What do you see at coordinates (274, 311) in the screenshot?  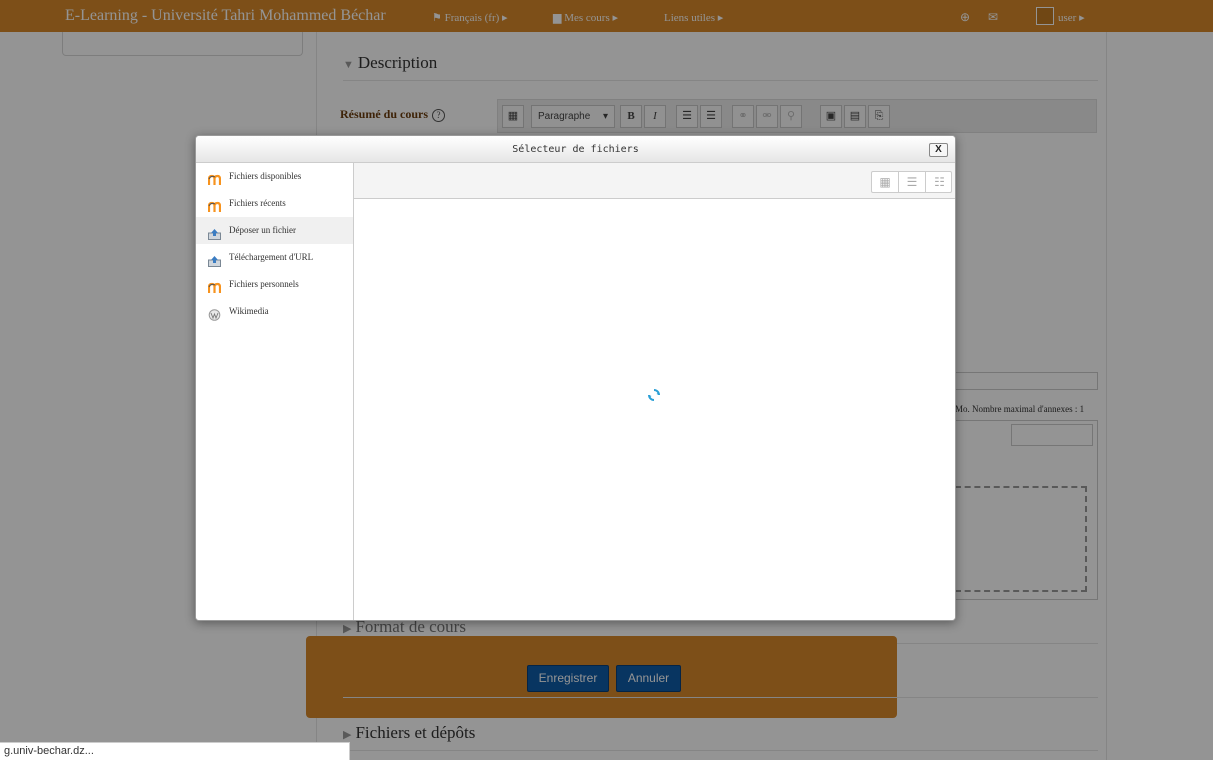 I see `repo-item-wikimedia: Wikimedia` at bounding box center [274, 311].